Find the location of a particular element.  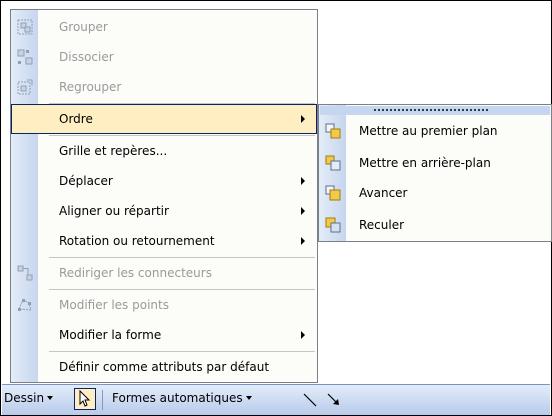

submenu-item-premier-plan: Mettre au premier plan is located at coordinates (435, 131).